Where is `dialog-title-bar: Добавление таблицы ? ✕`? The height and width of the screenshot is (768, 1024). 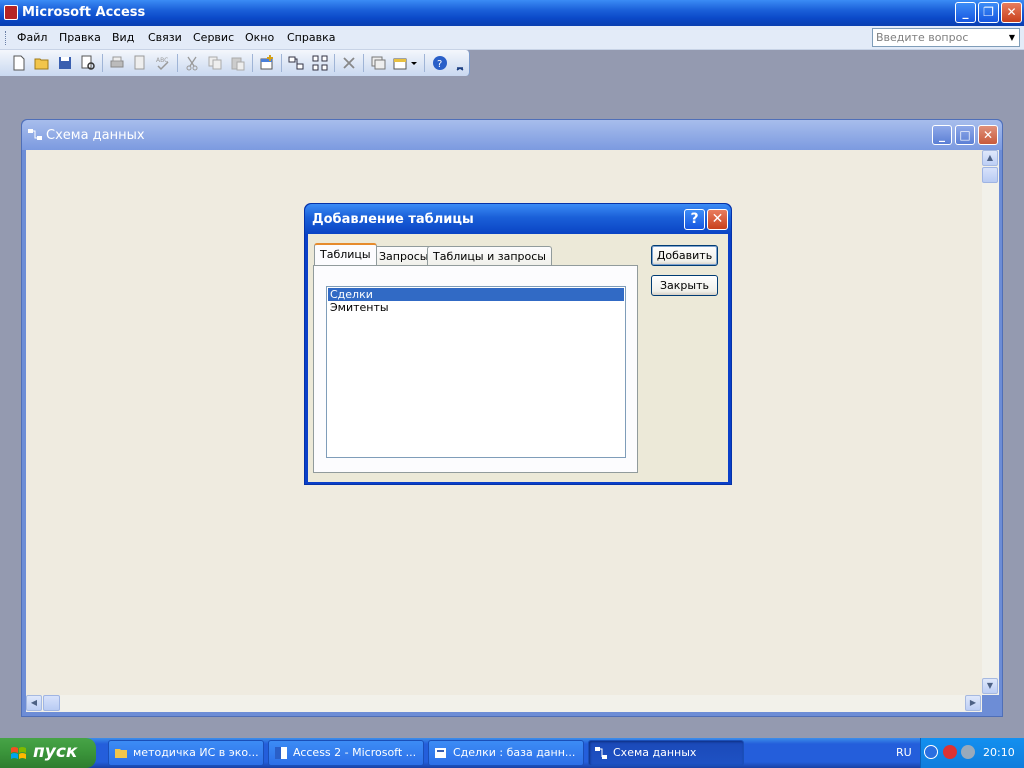
dialog-title-bar: Добавление таблицы ? ✕ is located at coordinates (518, 219).